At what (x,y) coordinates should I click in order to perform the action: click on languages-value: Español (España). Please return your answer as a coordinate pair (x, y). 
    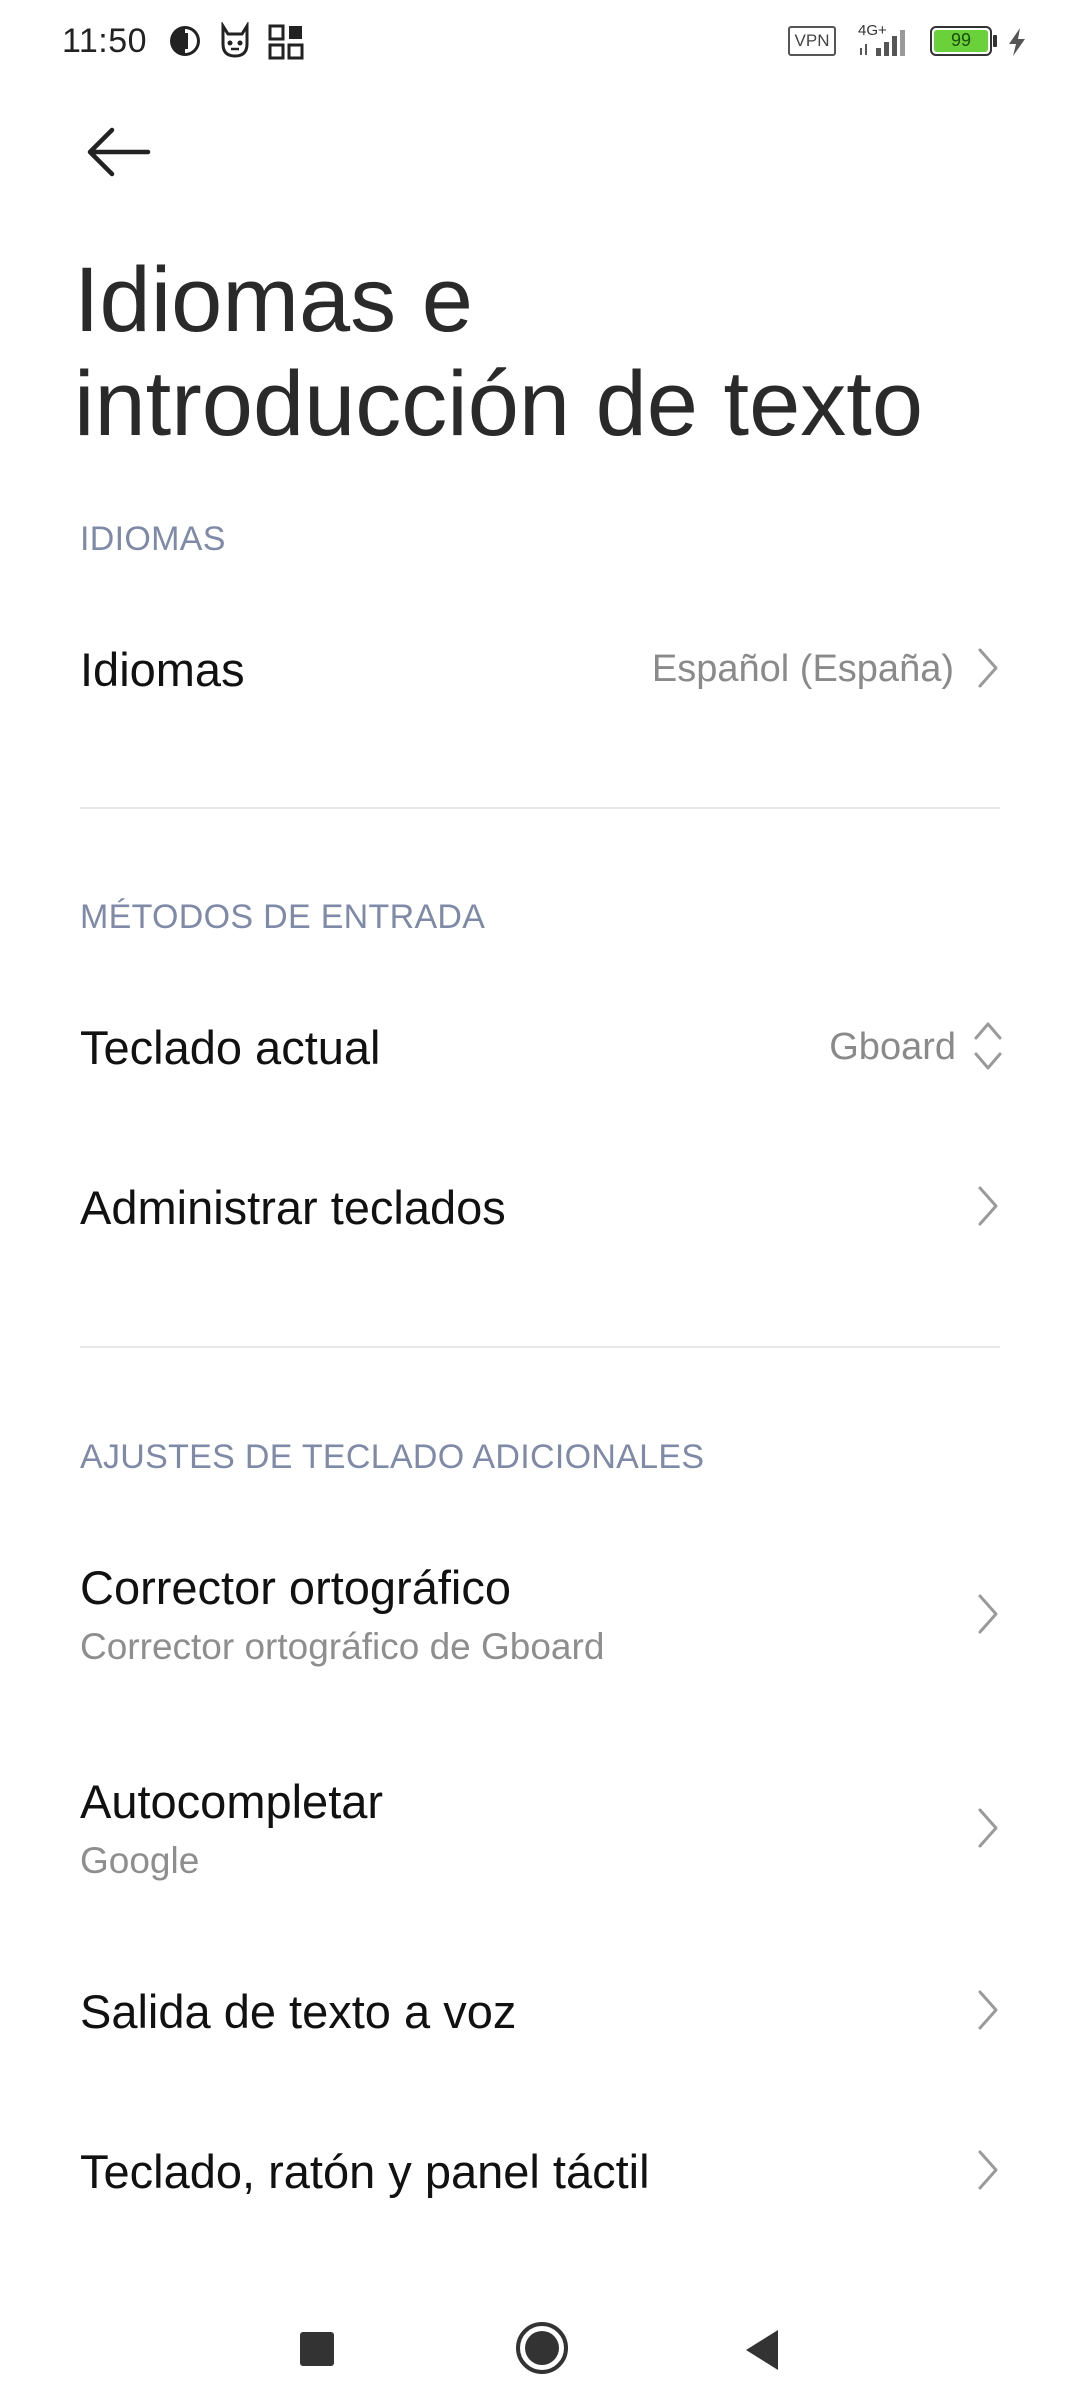
    Looking at the image, I should click on (802, 669).